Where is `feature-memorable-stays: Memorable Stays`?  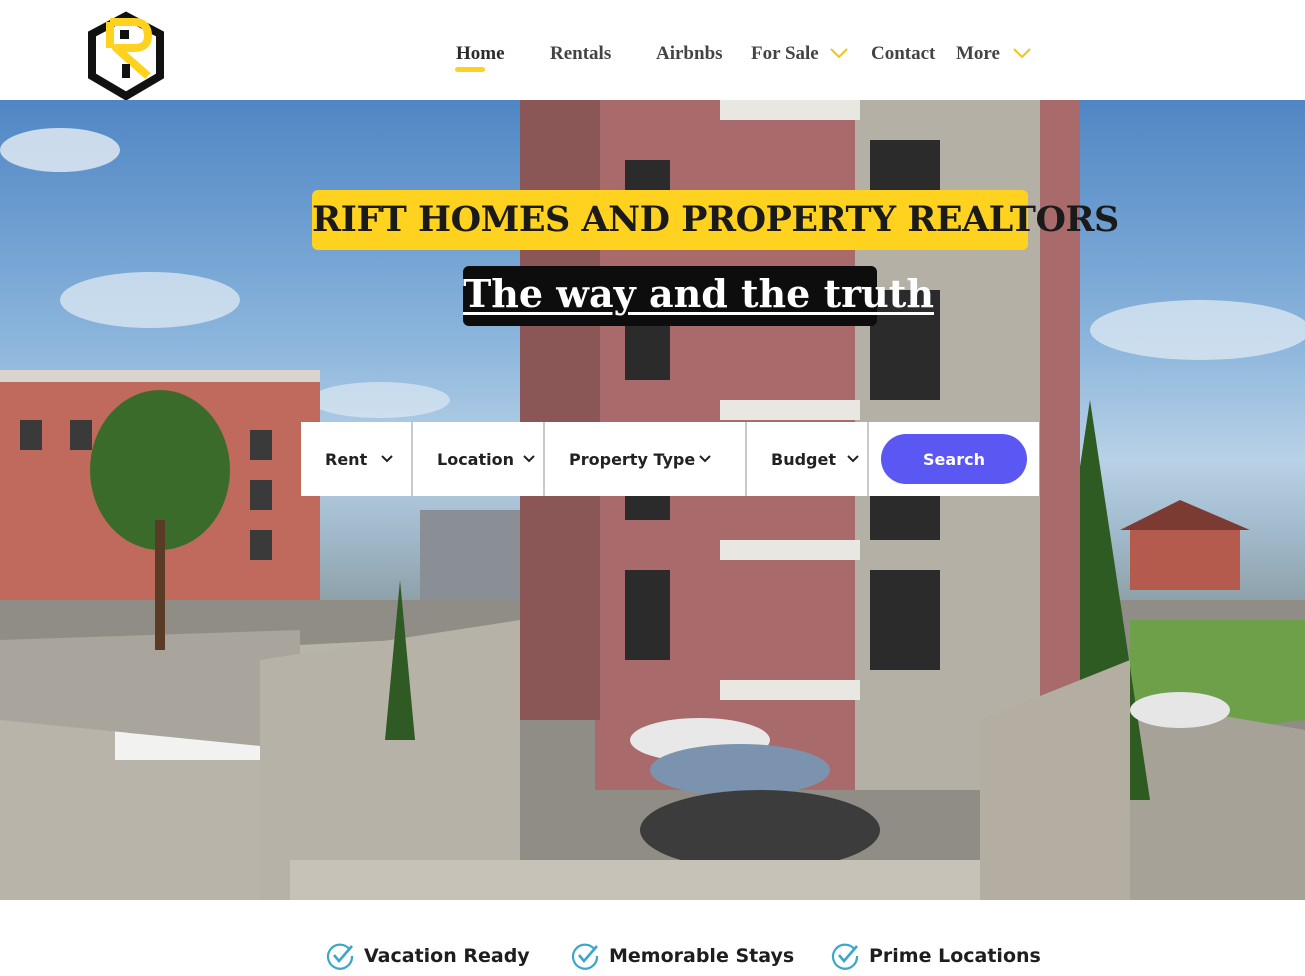 feature-memorable-stays: Memorable Stays is located at coordinates (682, 956).